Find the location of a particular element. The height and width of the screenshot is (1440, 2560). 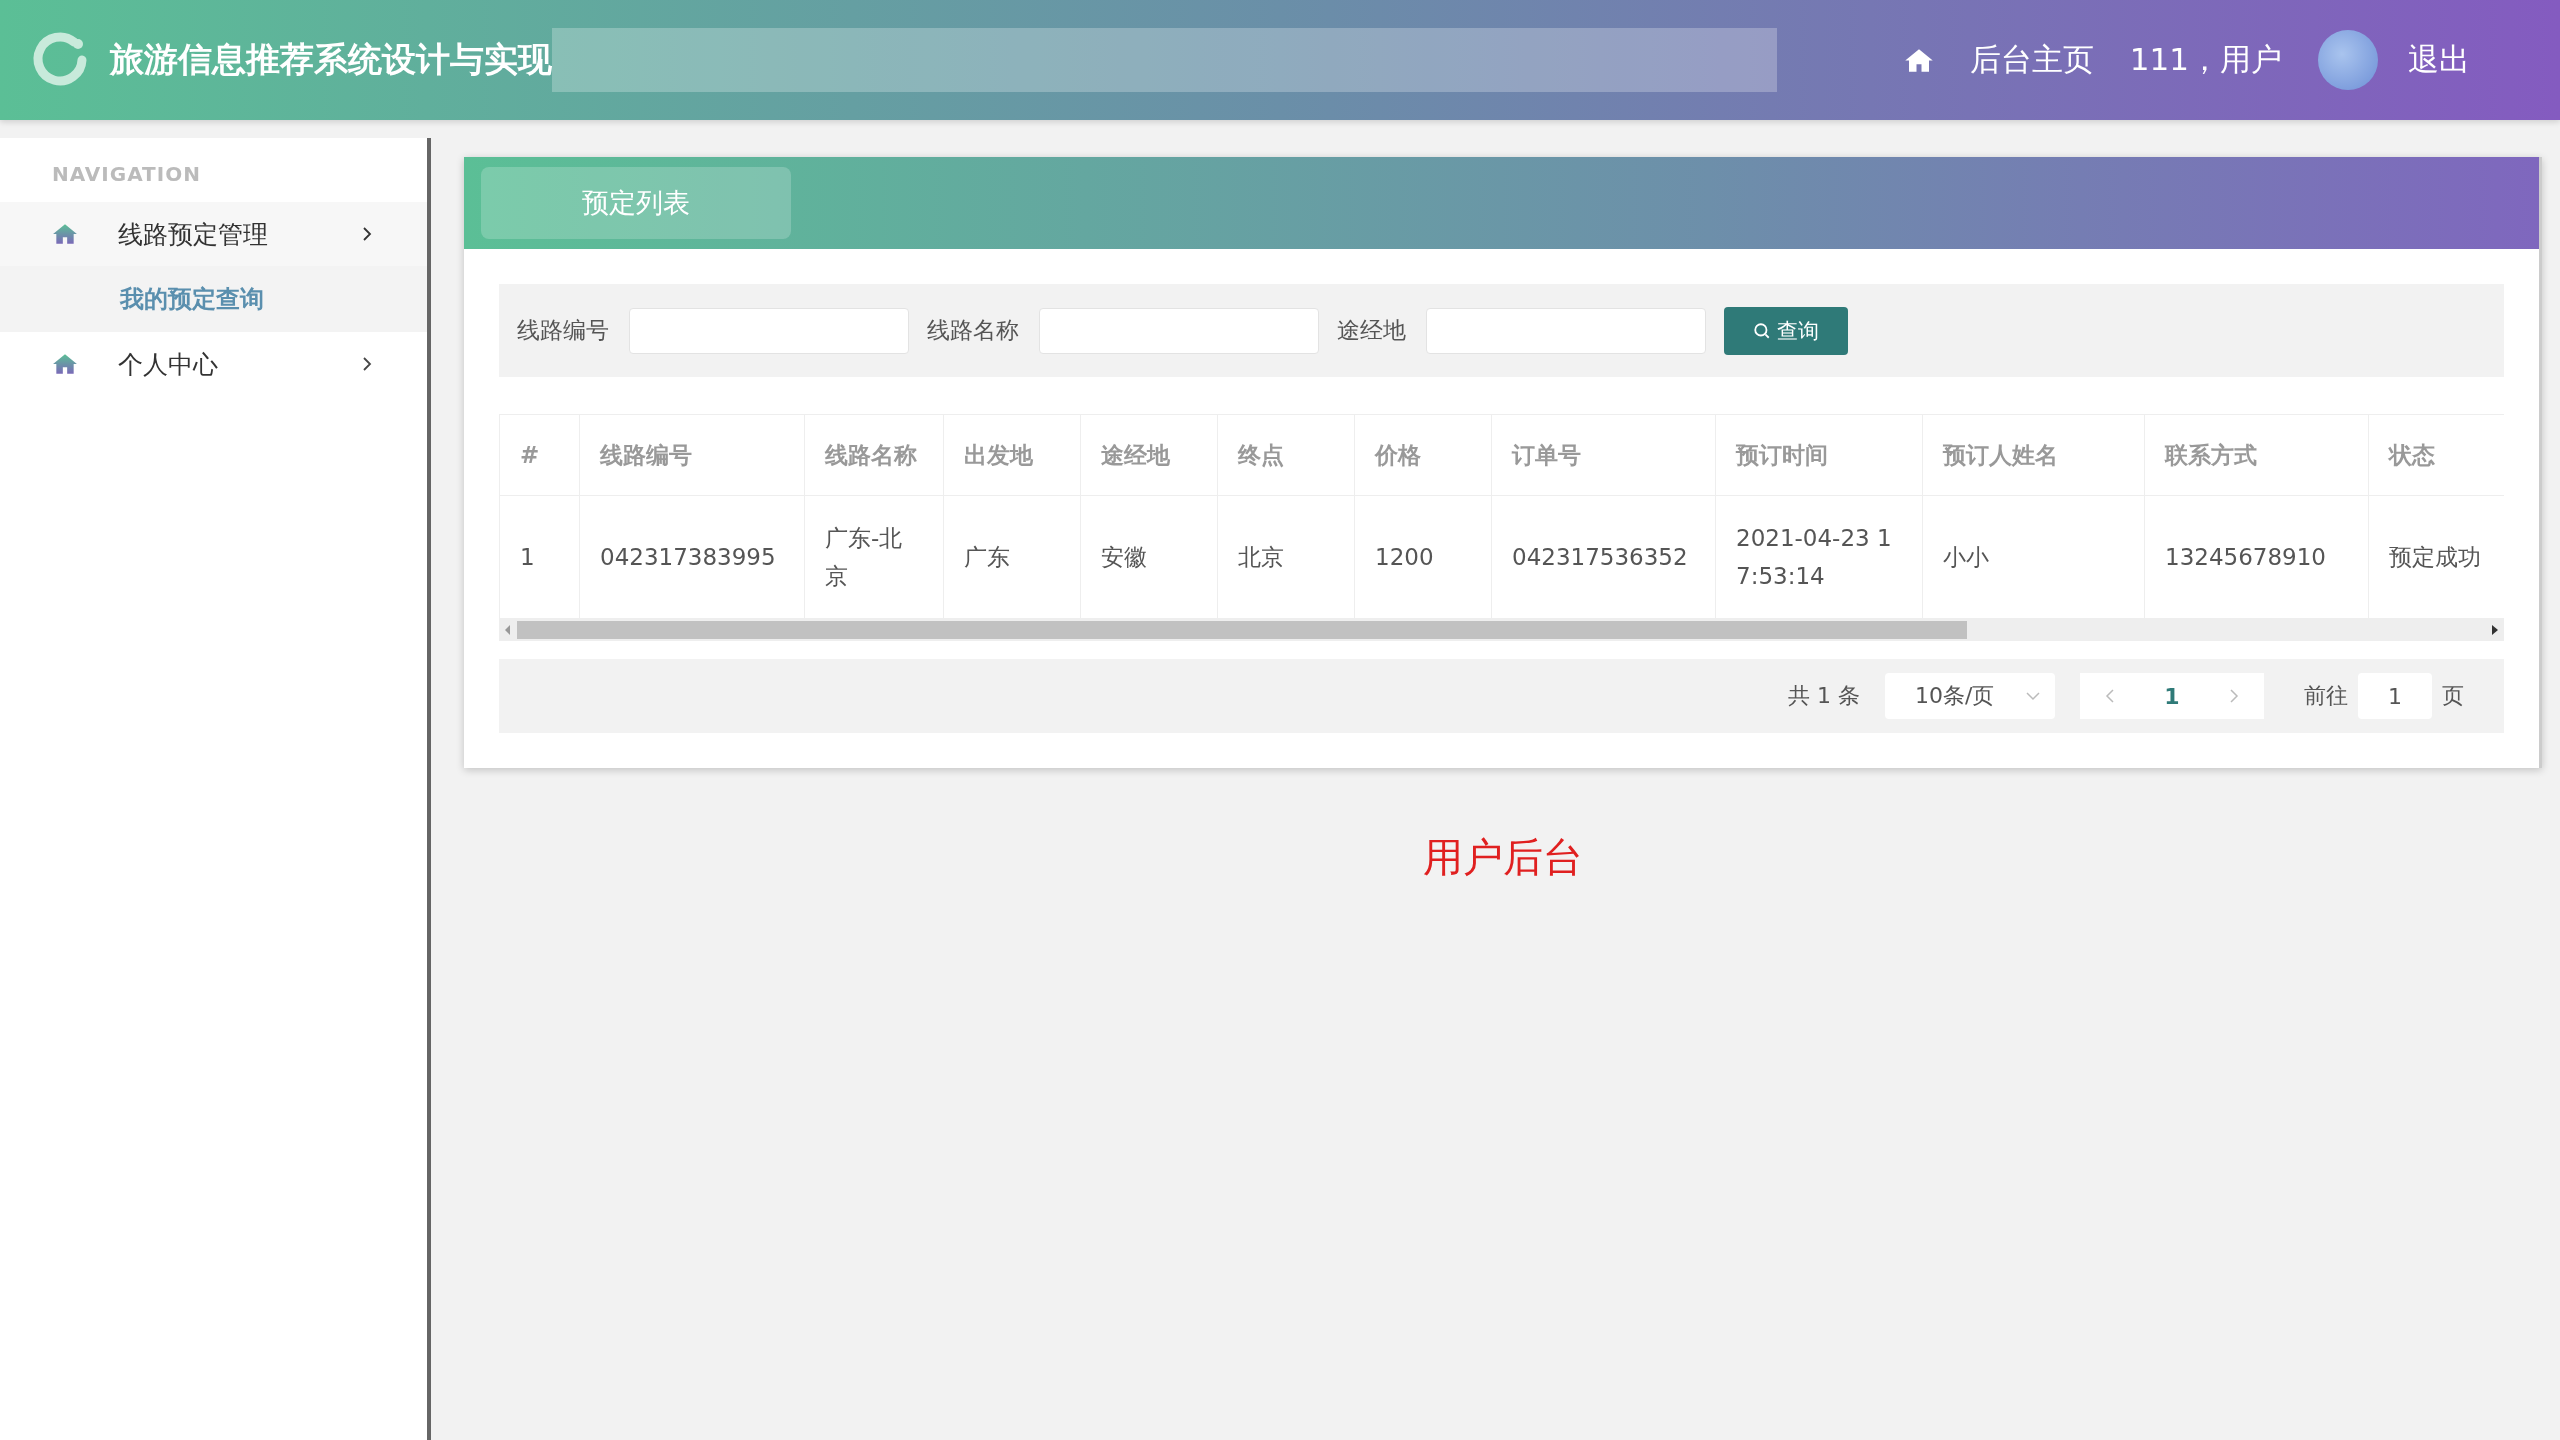

goto-label: 前往 is located at coordinates (2326, 696).